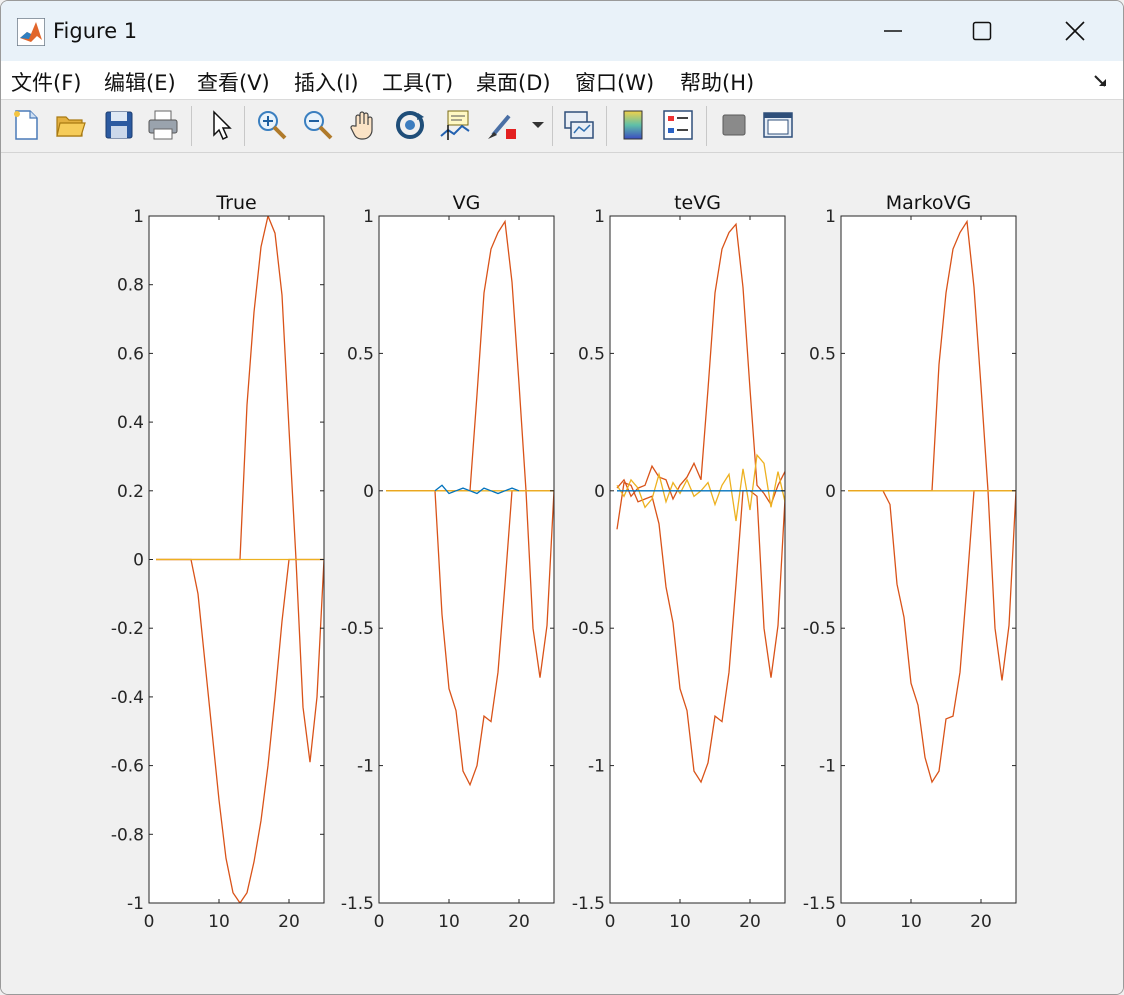 This screenshot has height=995, width=1124. I want to click on chevron-down-icon, so click(538, 125).